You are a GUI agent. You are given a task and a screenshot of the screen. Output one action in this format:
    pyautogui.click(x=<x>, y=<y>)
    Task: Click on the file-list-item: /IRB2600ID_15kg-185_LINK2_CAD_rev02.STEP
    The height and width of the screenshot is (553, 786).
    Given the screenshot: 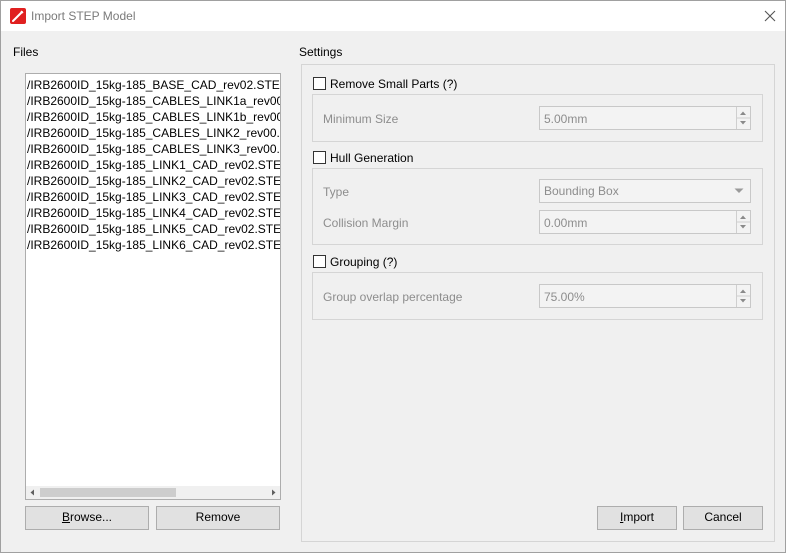 What is the action you would take?
    pyautogui.click(x=153, y=181)
    